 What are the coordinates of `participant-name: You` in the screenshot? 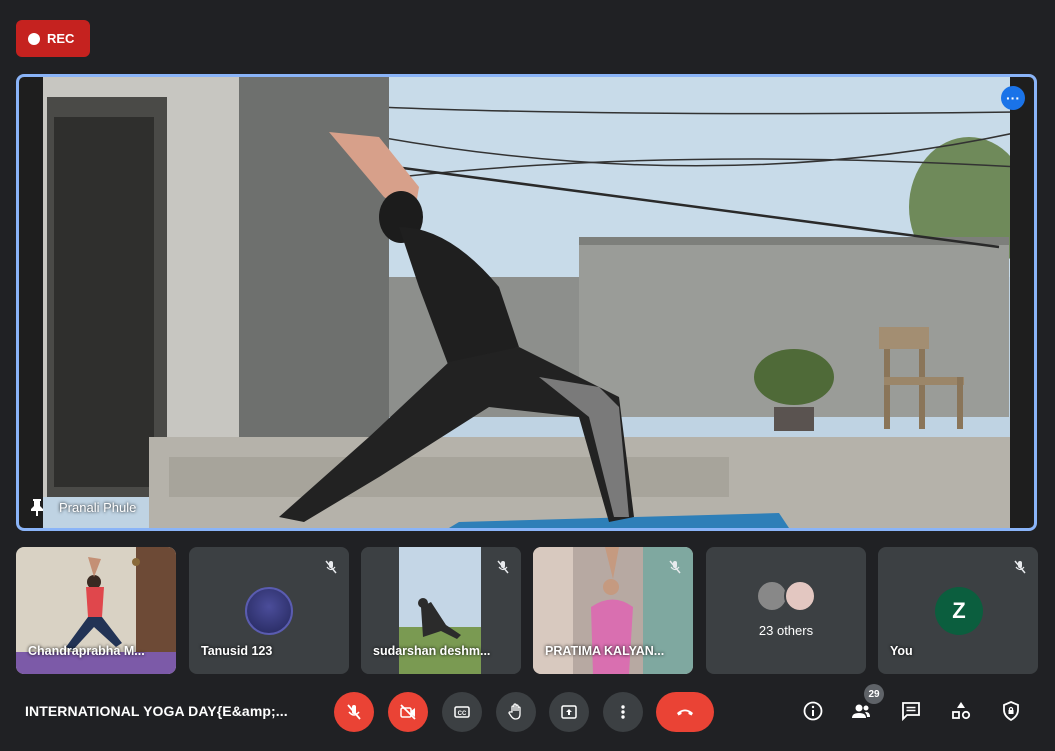 It's located at (901, 651).